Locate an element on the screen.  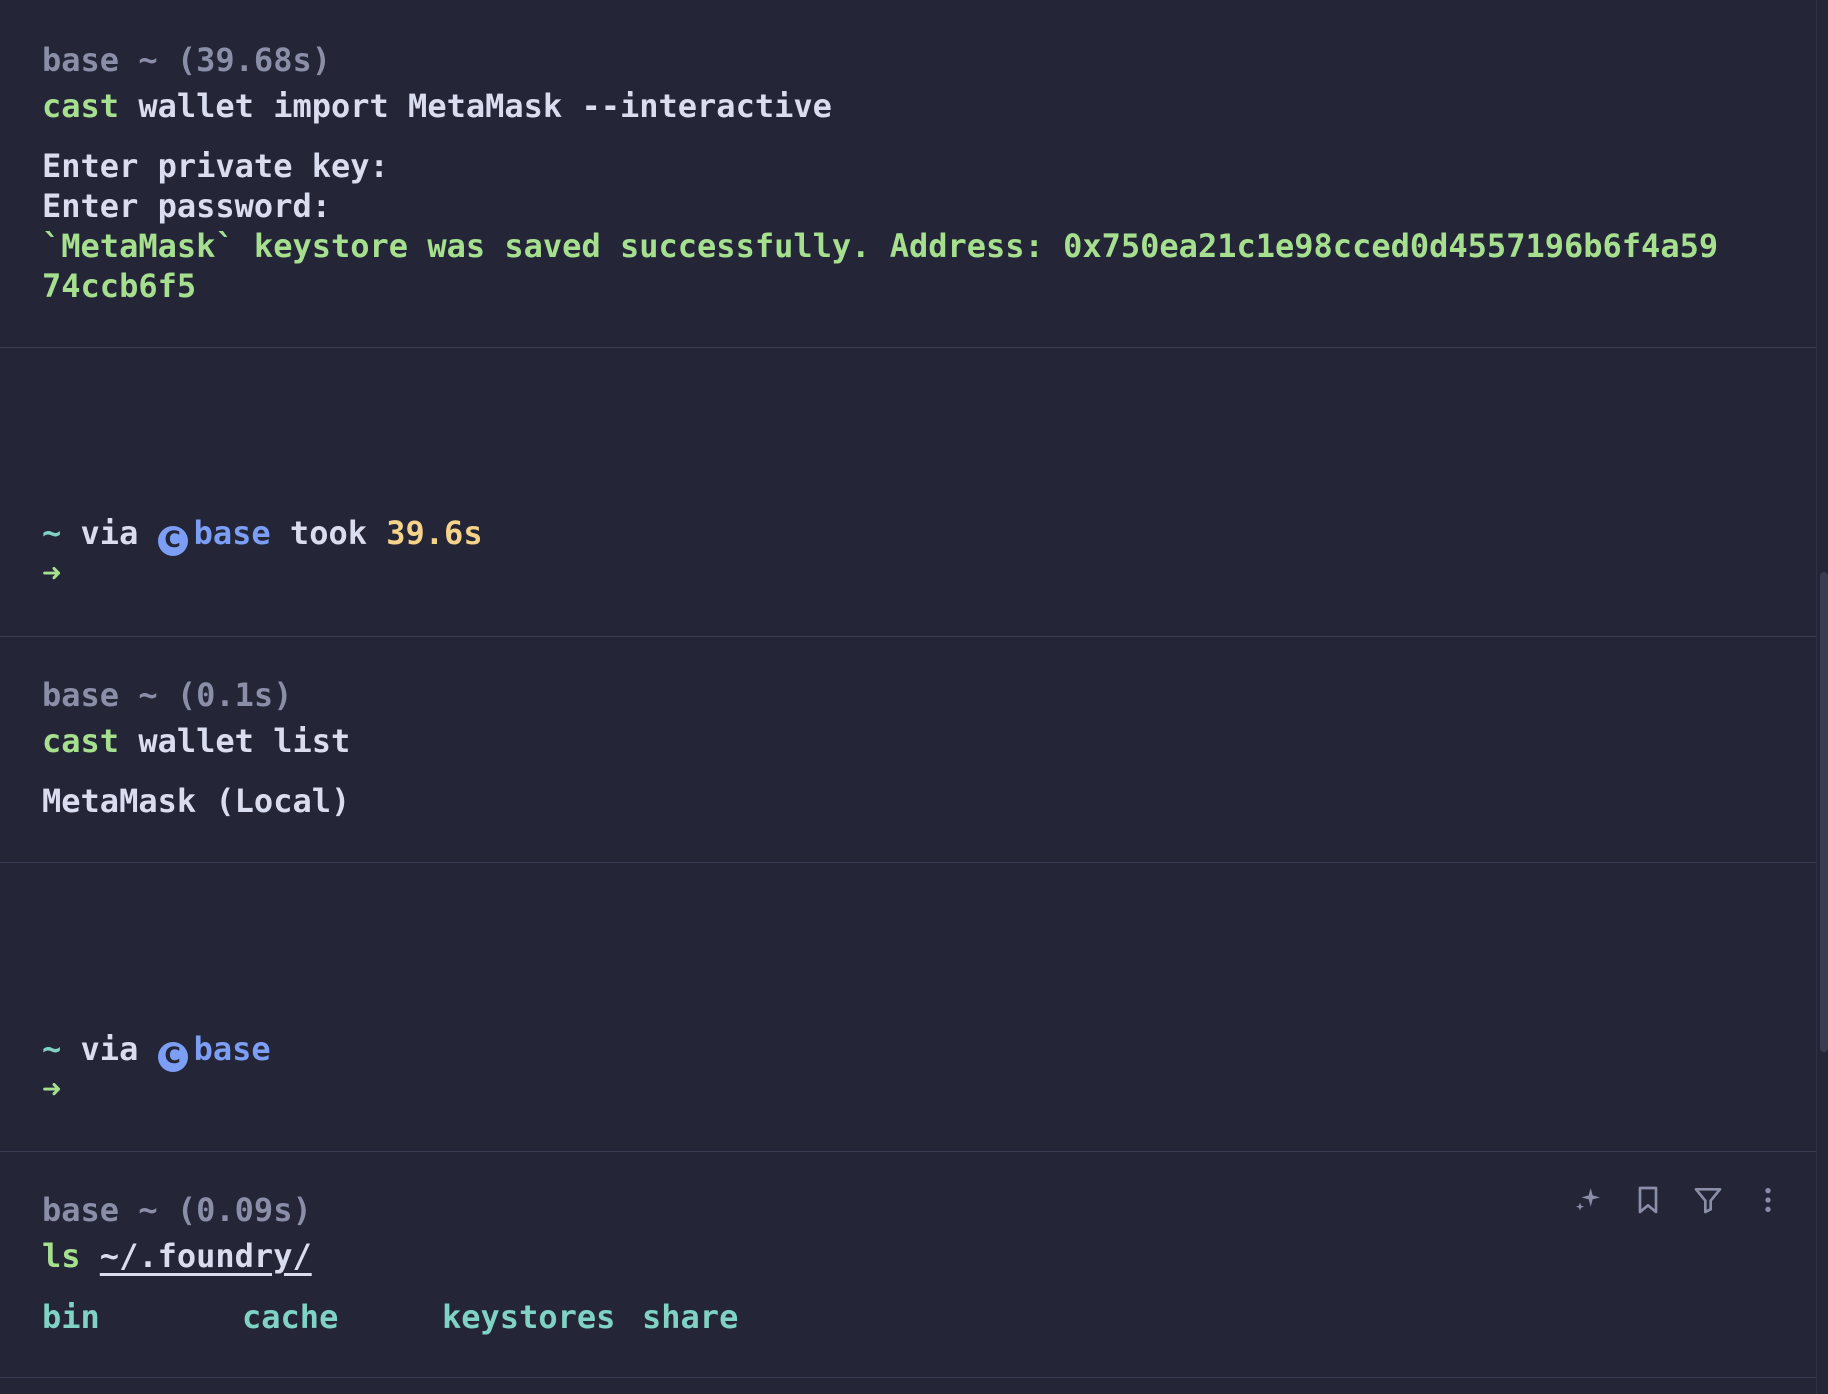
block-actions-toolbar is located at coordinates (1678, 1200).